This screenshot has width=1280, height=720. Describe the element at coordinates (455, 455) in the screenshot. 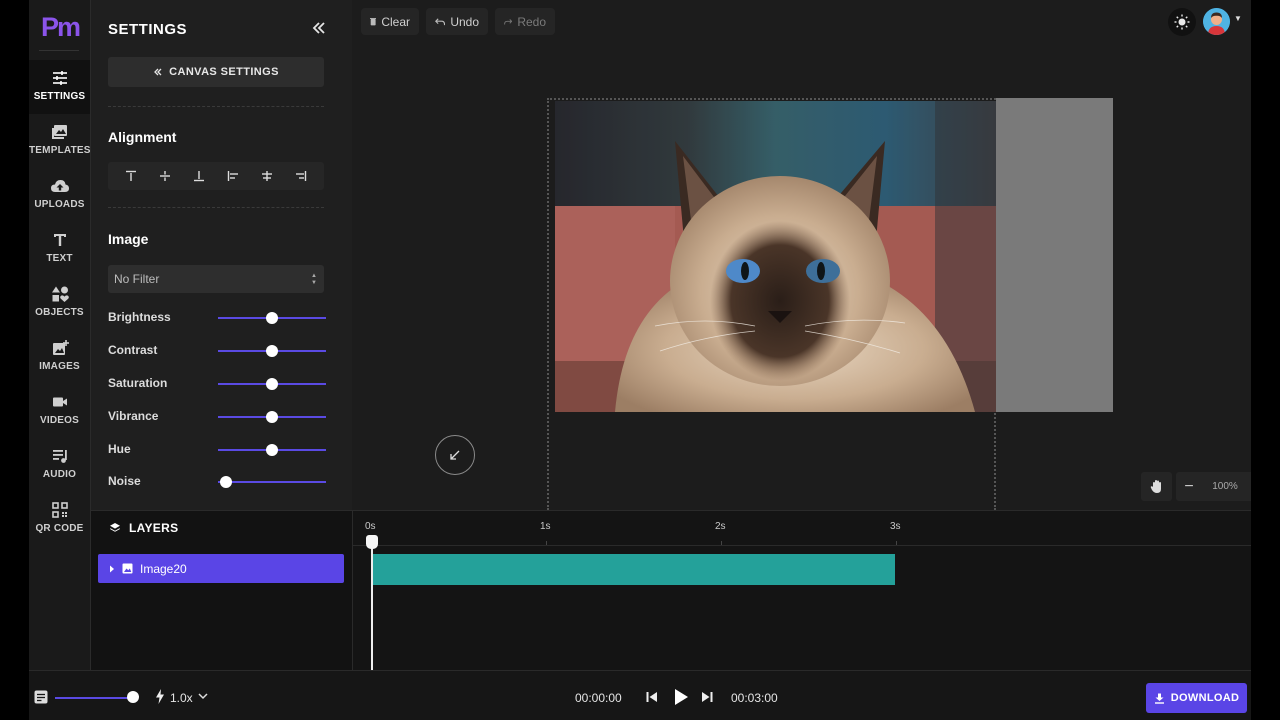

I see `resize-cursor` at that location.